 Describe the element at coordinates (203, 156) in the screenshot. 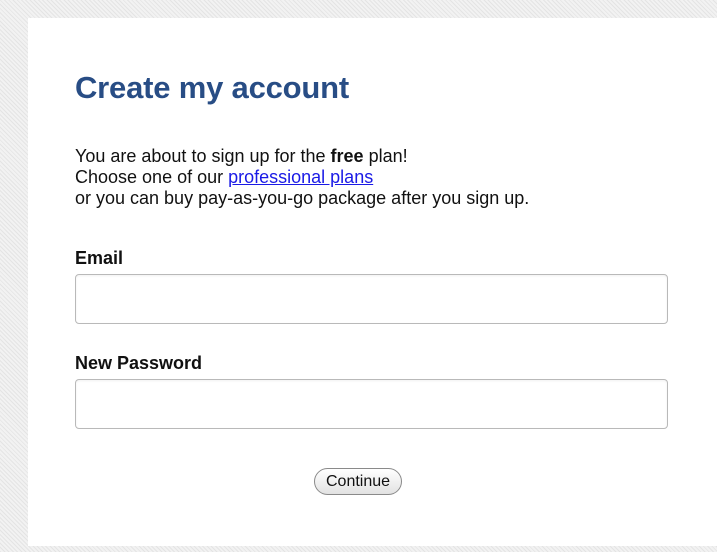

I see `intro-line-1-start: You are about to sign up for the` at that location.